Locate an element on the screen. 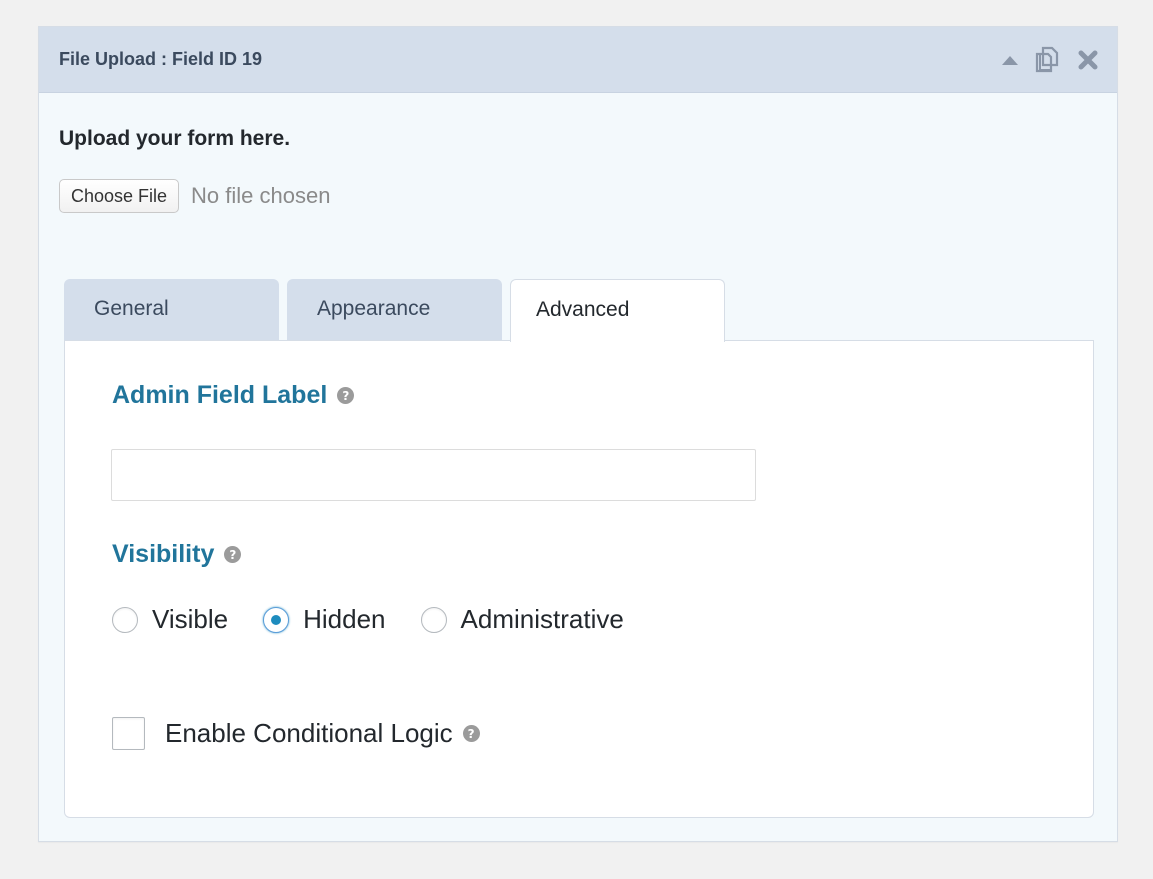  duplicate-icon is located at coordinates (1048, 60).